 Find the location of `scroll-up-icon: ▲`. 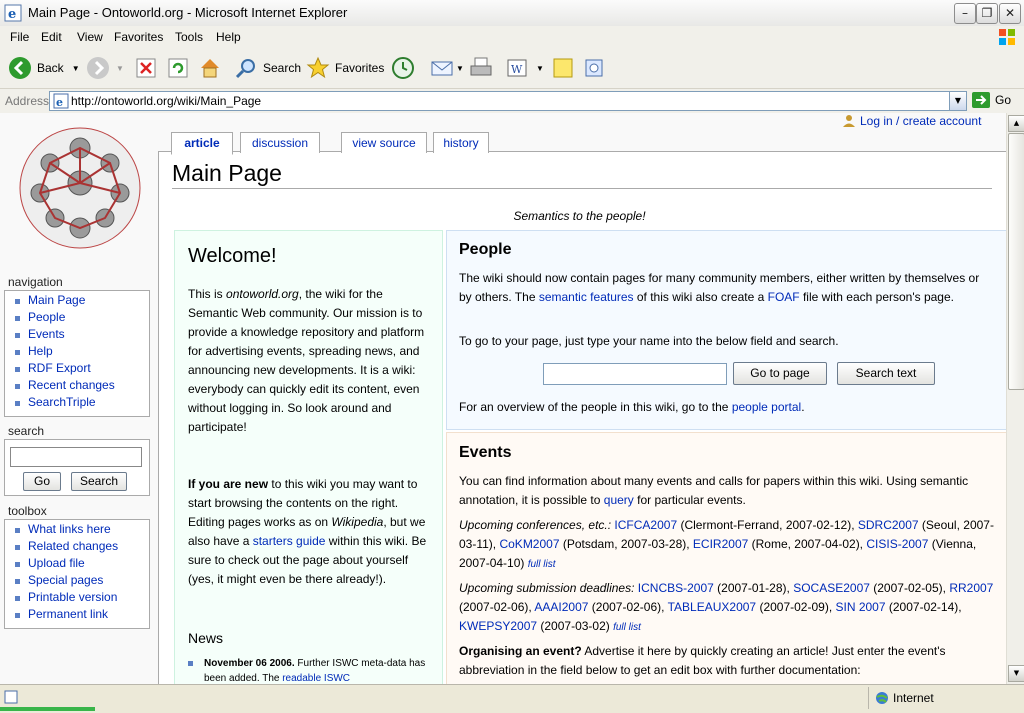

scroll-up-icon: ▲ is located at coordinates (1016, 123).